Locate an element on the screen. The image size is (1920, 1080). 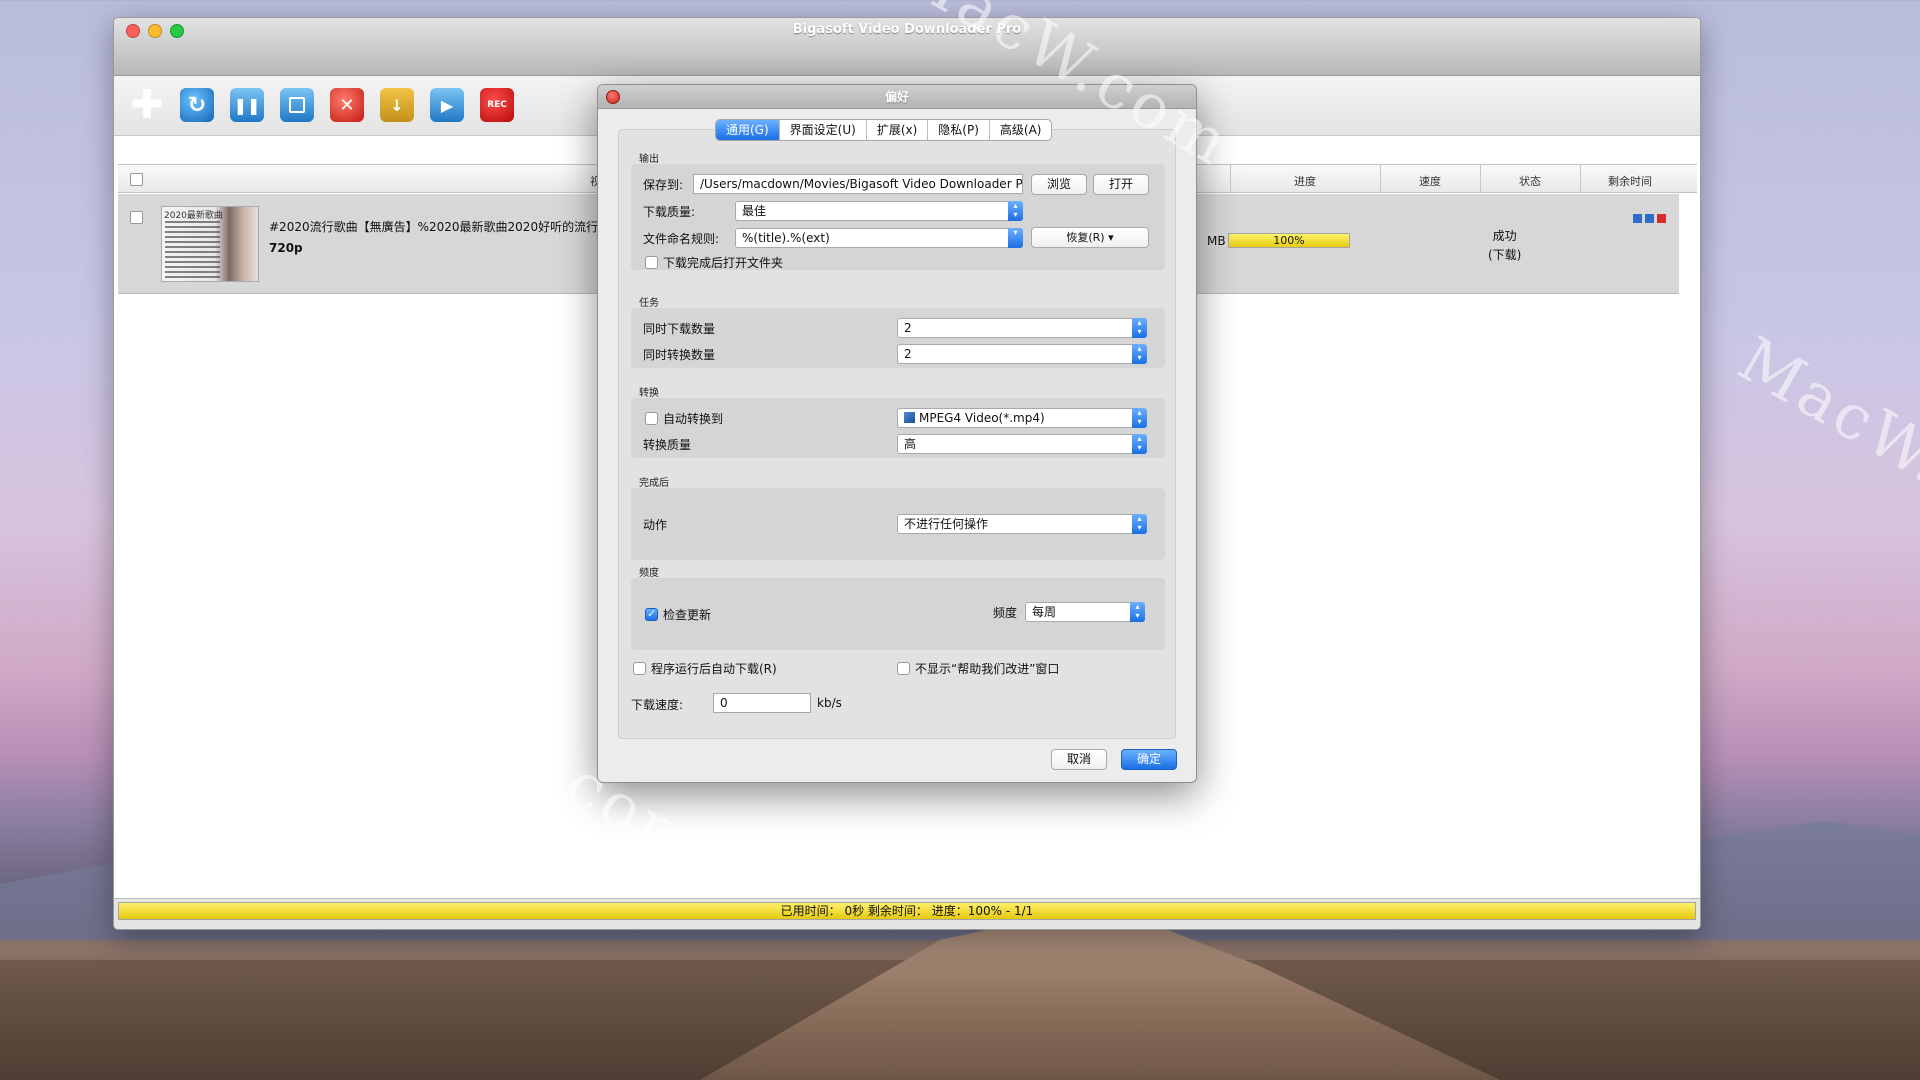
frequency-label: 频度 is located at coordinates (1005, 613).